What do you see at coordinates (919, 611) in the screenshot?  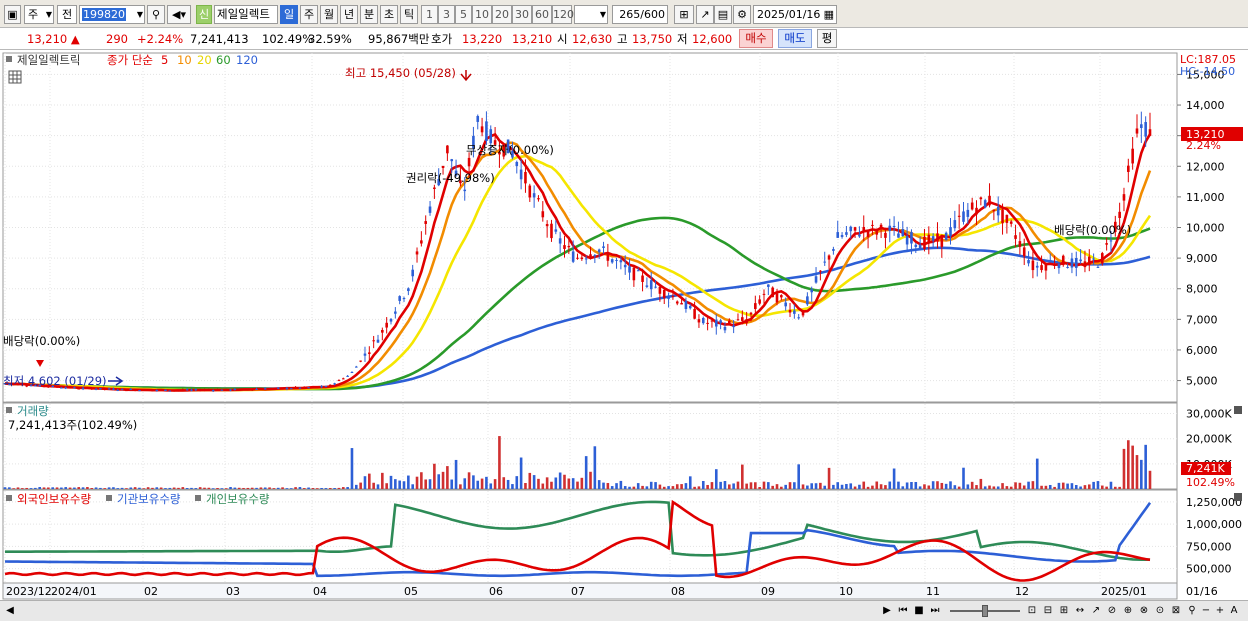 I see `stop-icon: ■` at bounding box center [919, 611].